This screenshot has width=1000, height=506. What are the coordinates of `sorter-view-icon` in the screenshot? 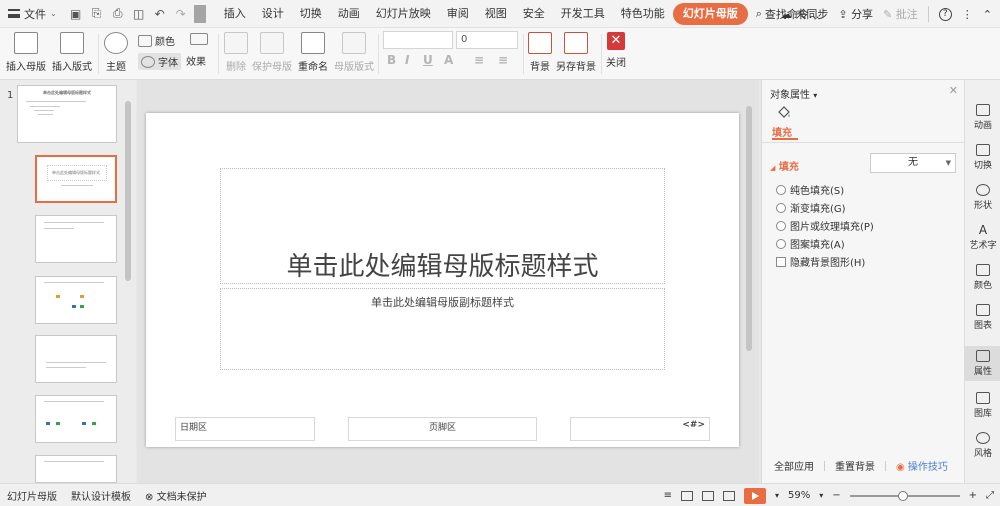 It's located at (707, 495).